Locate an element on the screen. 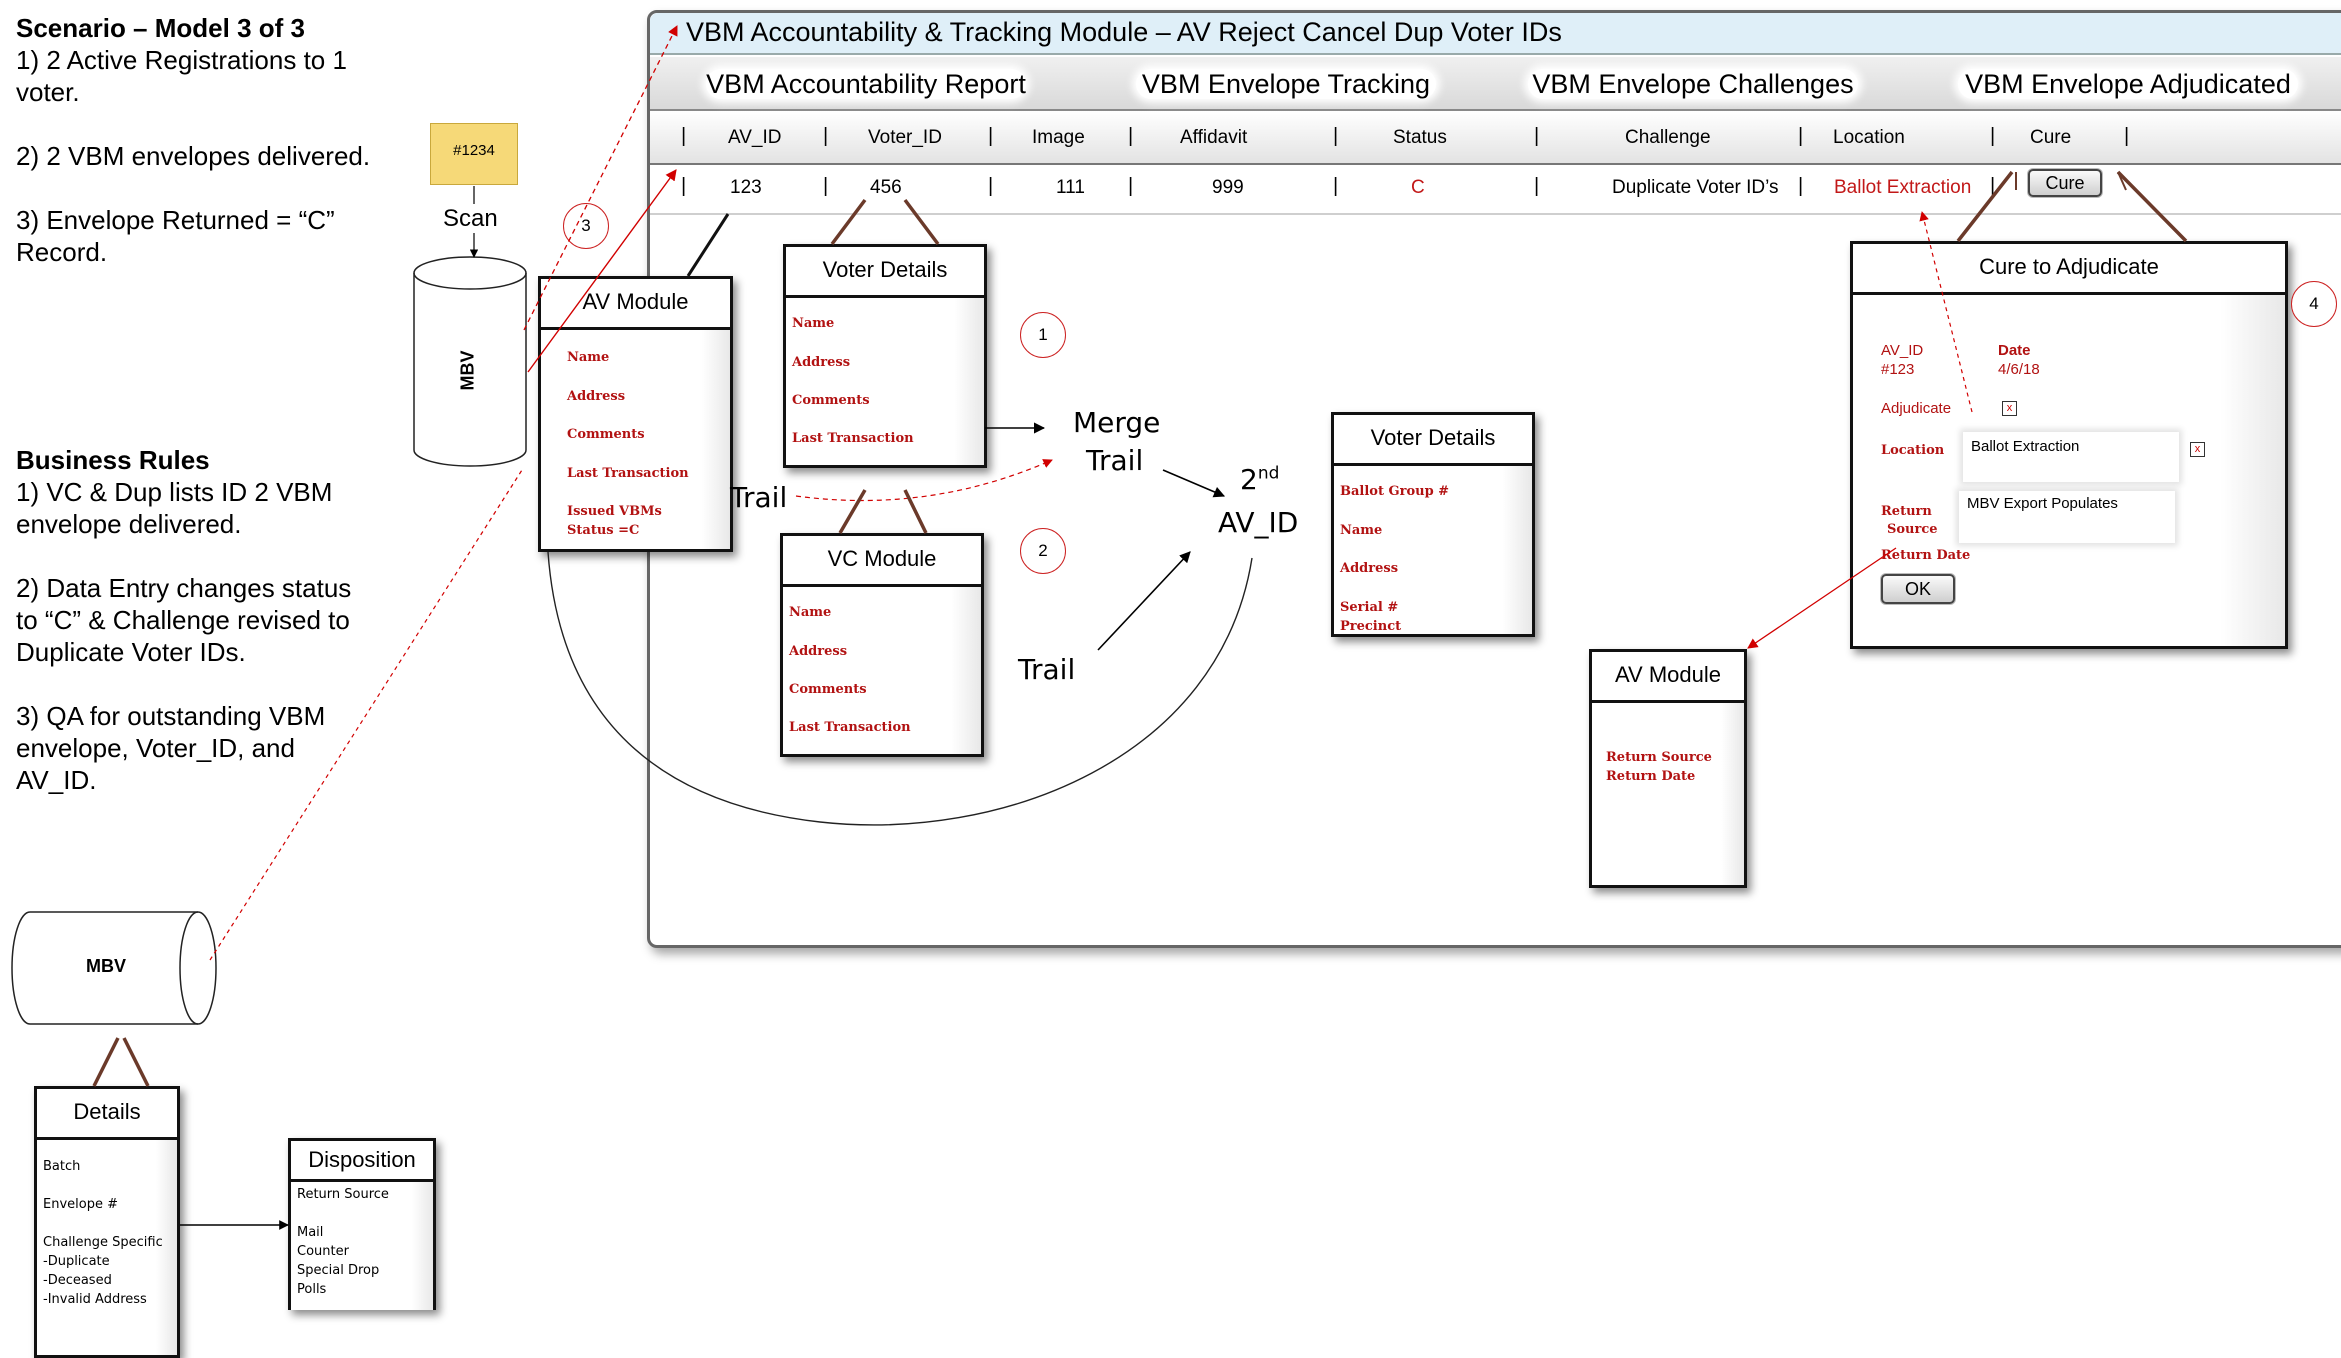  cure-source-label: Source is located at coordinates (1912, 529).